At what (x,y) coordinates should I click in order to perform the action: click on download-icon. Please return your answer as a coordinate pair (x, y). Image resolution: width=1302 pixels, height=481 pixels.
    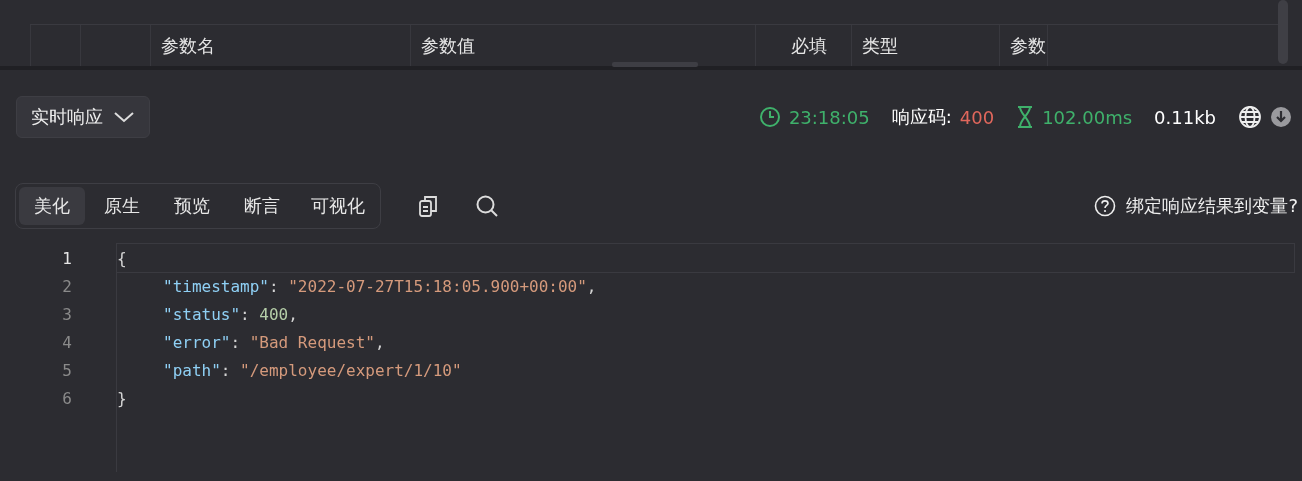
    Looking at the image, I should click on (1281, 117).